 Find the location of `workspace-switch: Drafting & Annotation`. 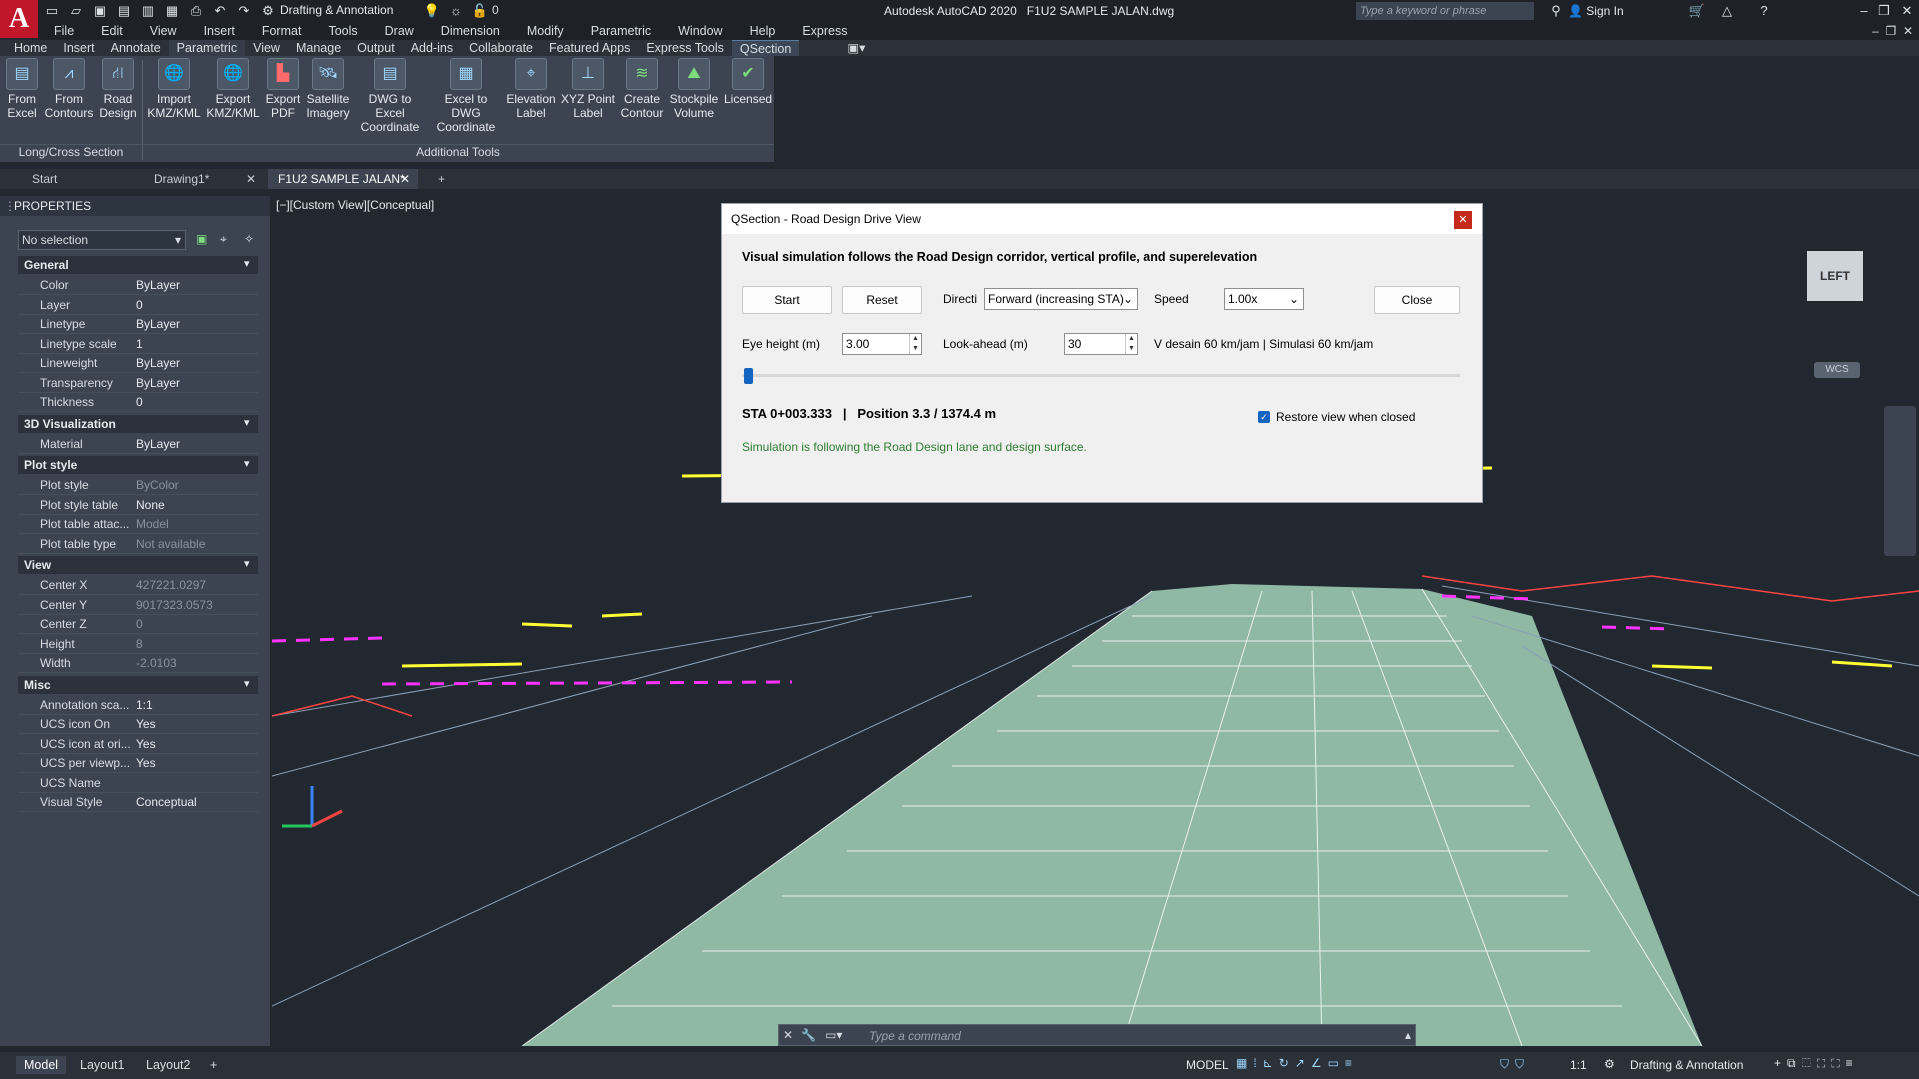

workspace-switch: Drafting & Annotation is located at coordinates (1686, 1065).